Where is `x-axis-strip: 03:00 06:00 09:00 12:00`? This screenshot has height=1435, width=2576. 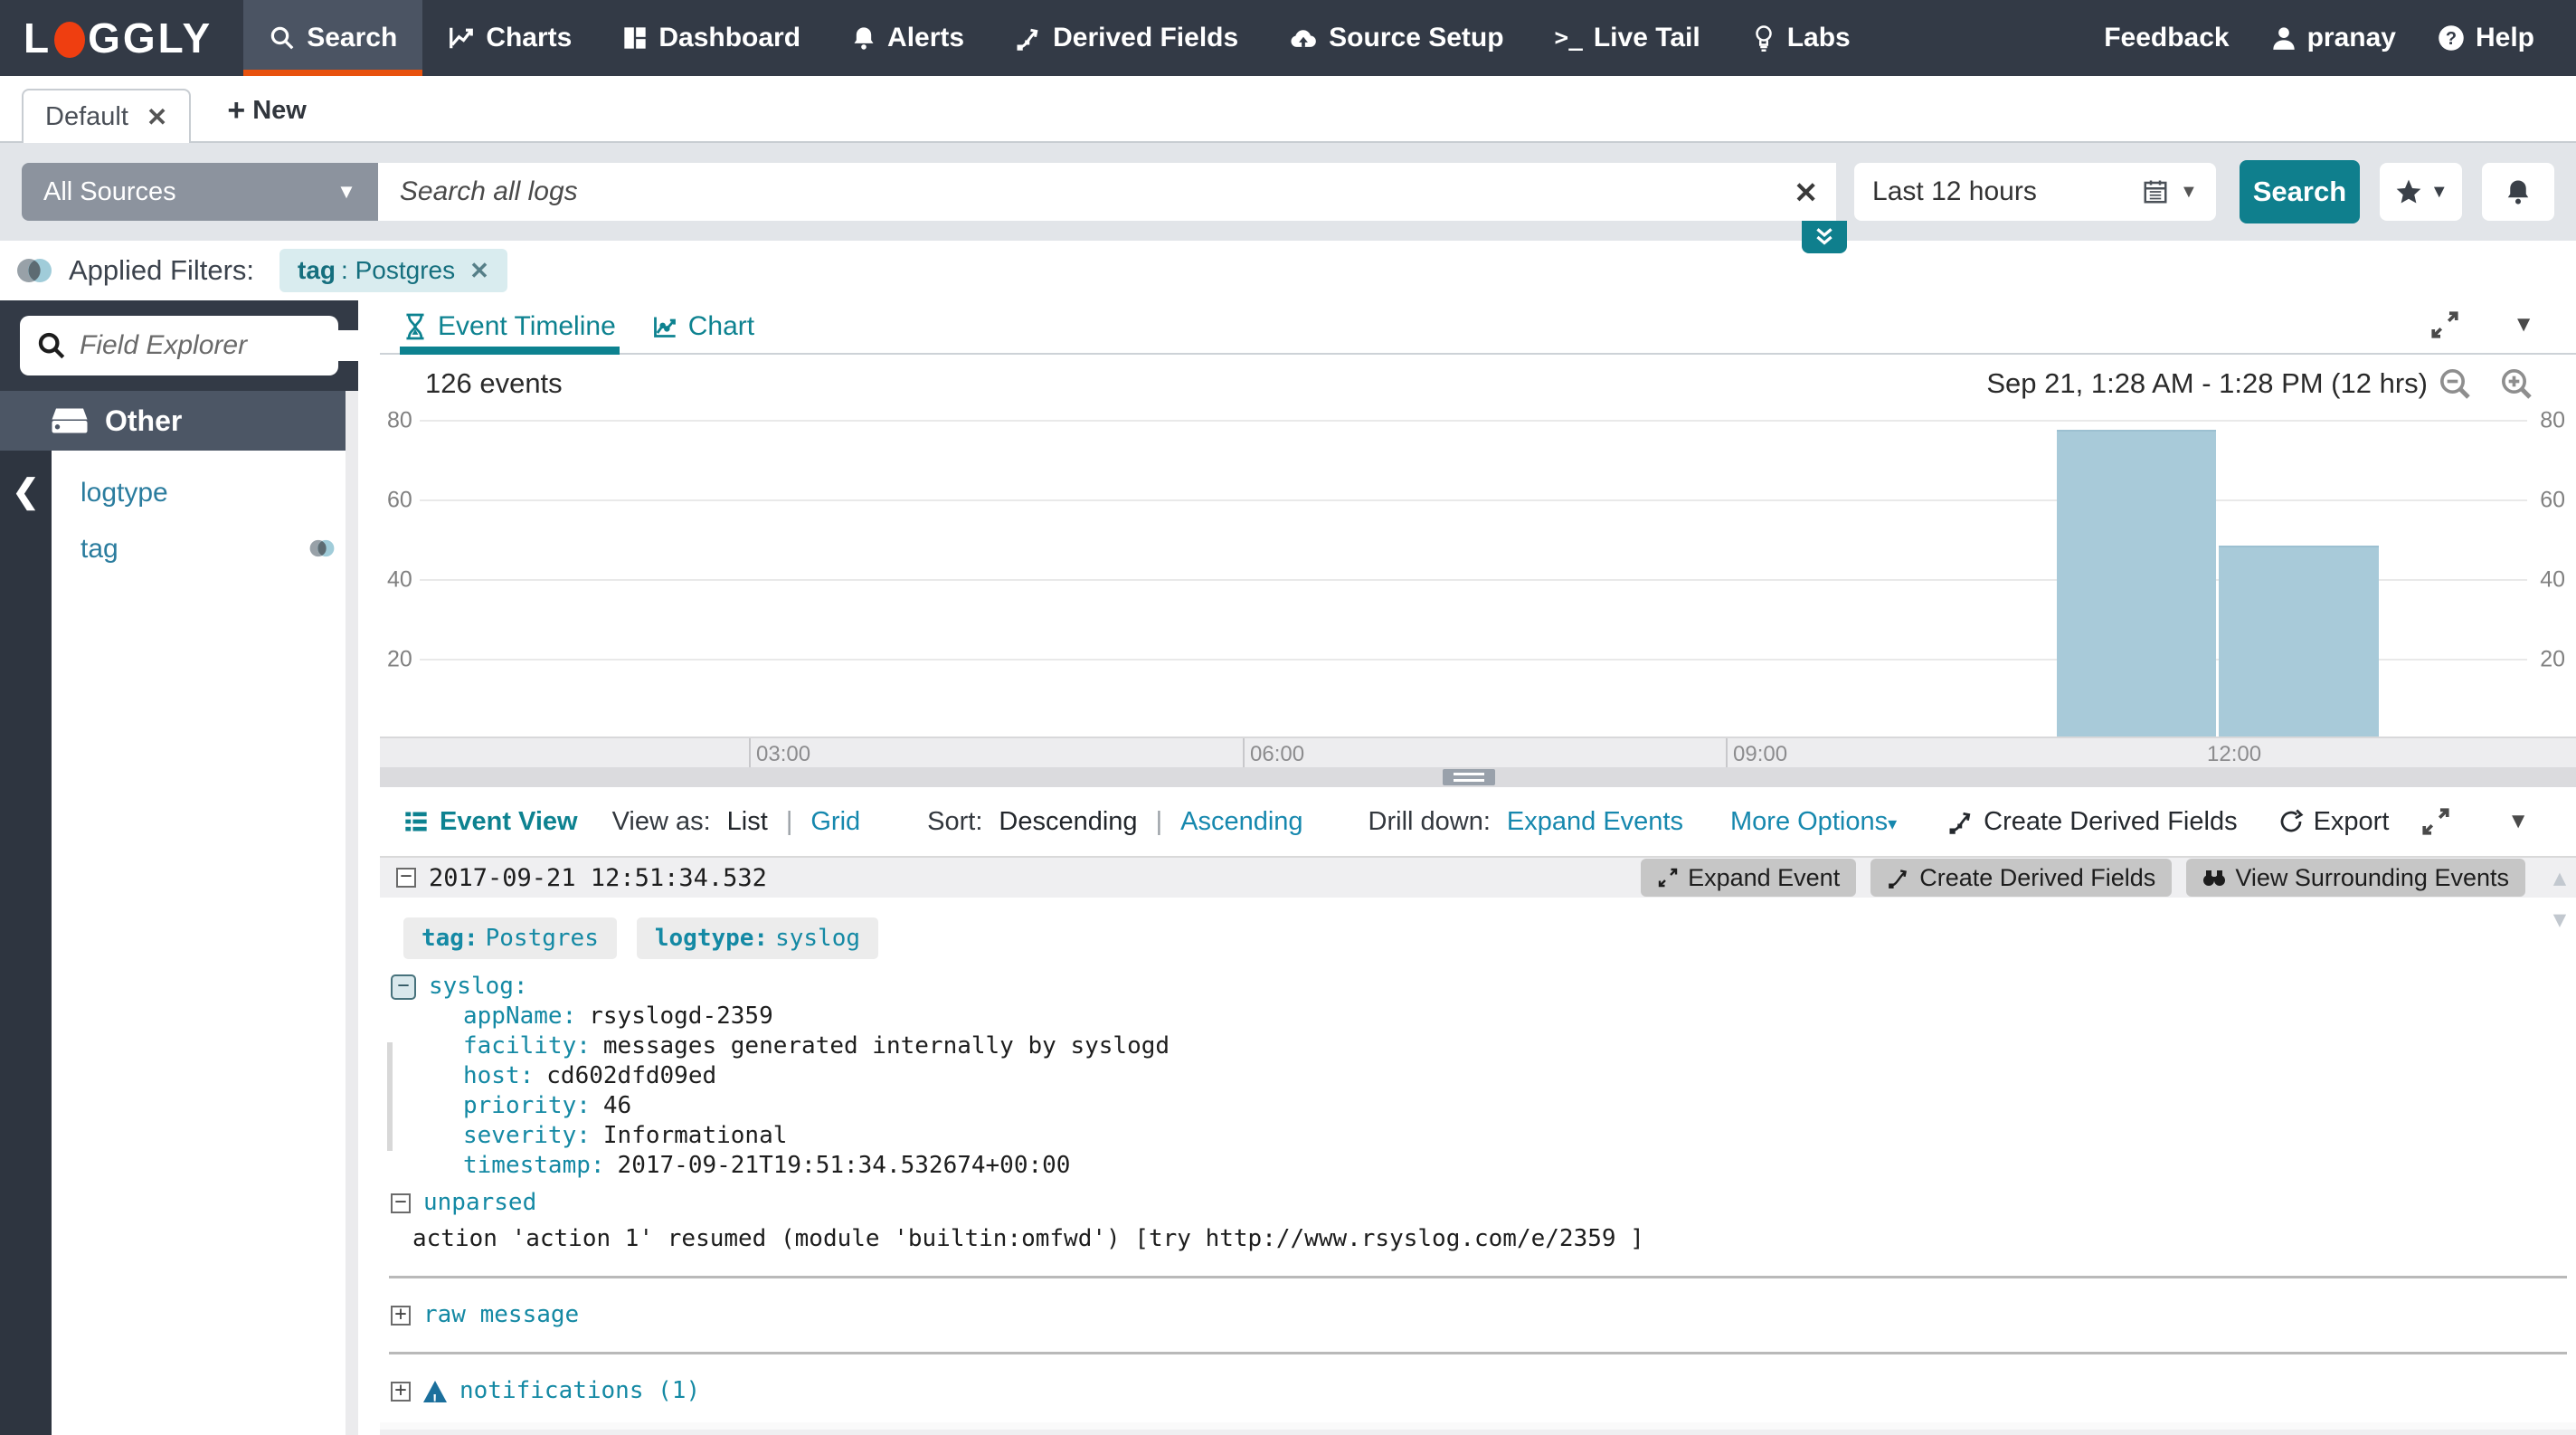
x-axis-strip: 03:00 06:00 09:00 12:00 is located at coordinates (1478, 752).